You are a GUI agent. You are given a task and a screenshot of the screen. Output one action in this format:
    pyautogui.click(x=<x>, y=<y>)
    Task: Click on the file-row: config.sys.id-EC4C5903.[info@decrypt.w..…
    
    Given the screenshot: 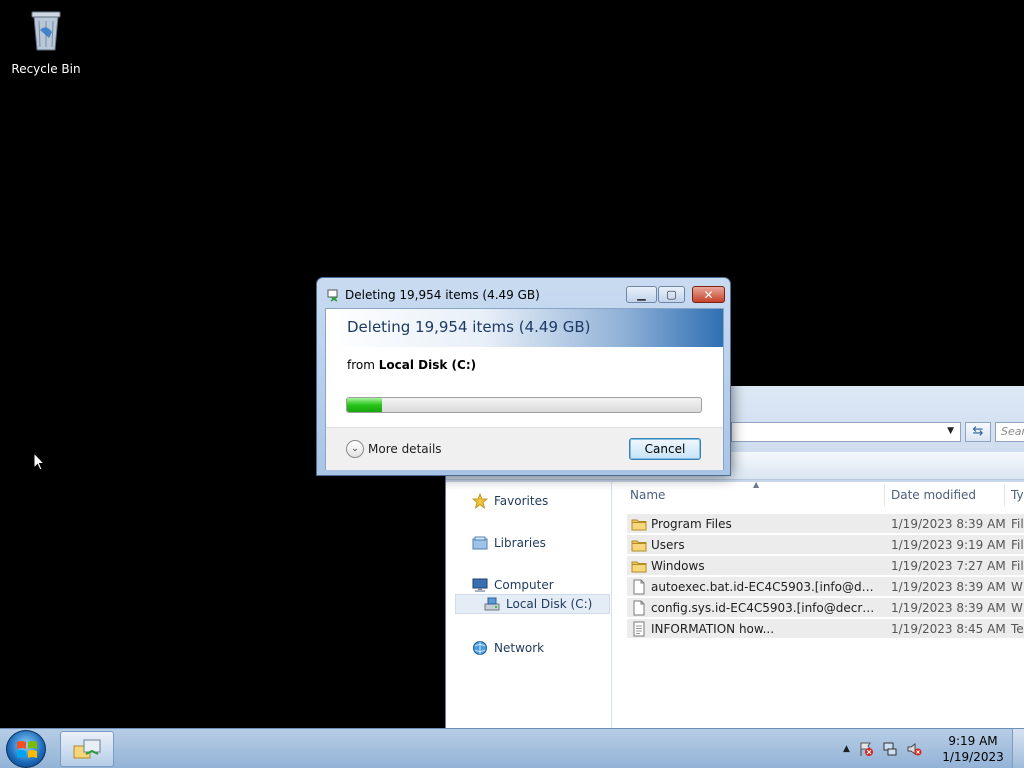 What is the action you would take?
    pyautogui.click(x=825, y=608)
    